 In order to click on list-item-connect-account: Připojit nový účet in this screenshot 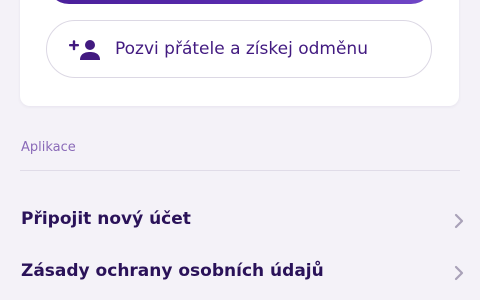, I will do `click(242, 222)`.